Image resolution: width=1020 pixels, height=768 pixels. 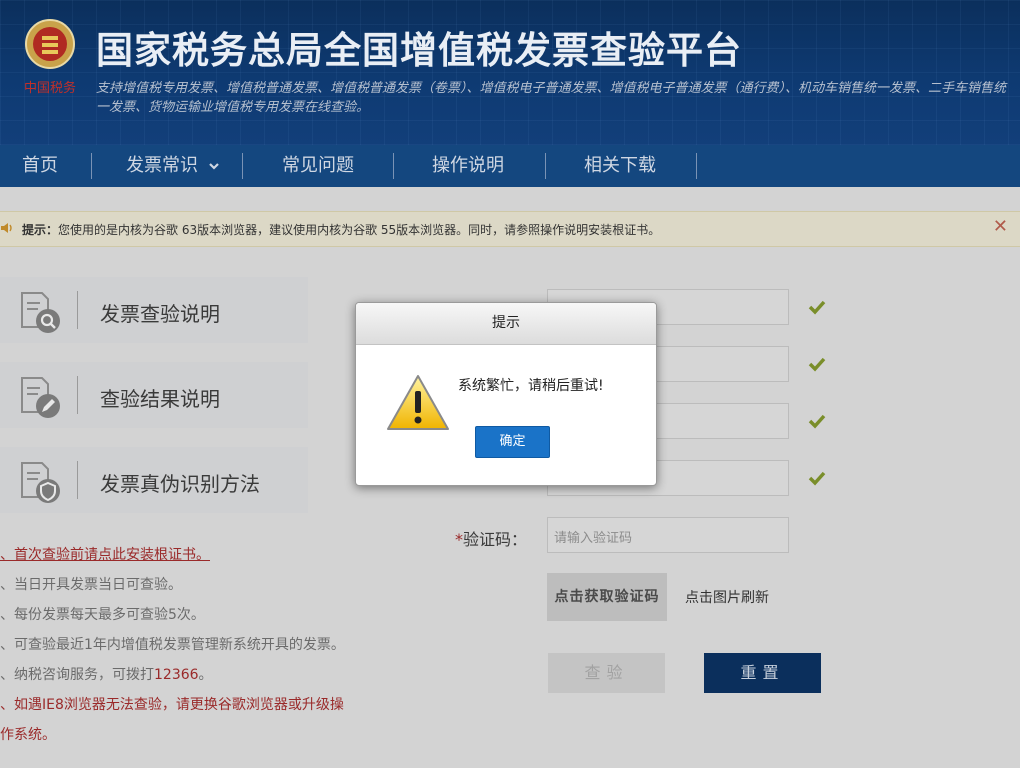 What do you see at coordinates (50, 57) in the screenshot?
I see `tax-emblem-logo: 中国税务` at bounding box center [50, 57].